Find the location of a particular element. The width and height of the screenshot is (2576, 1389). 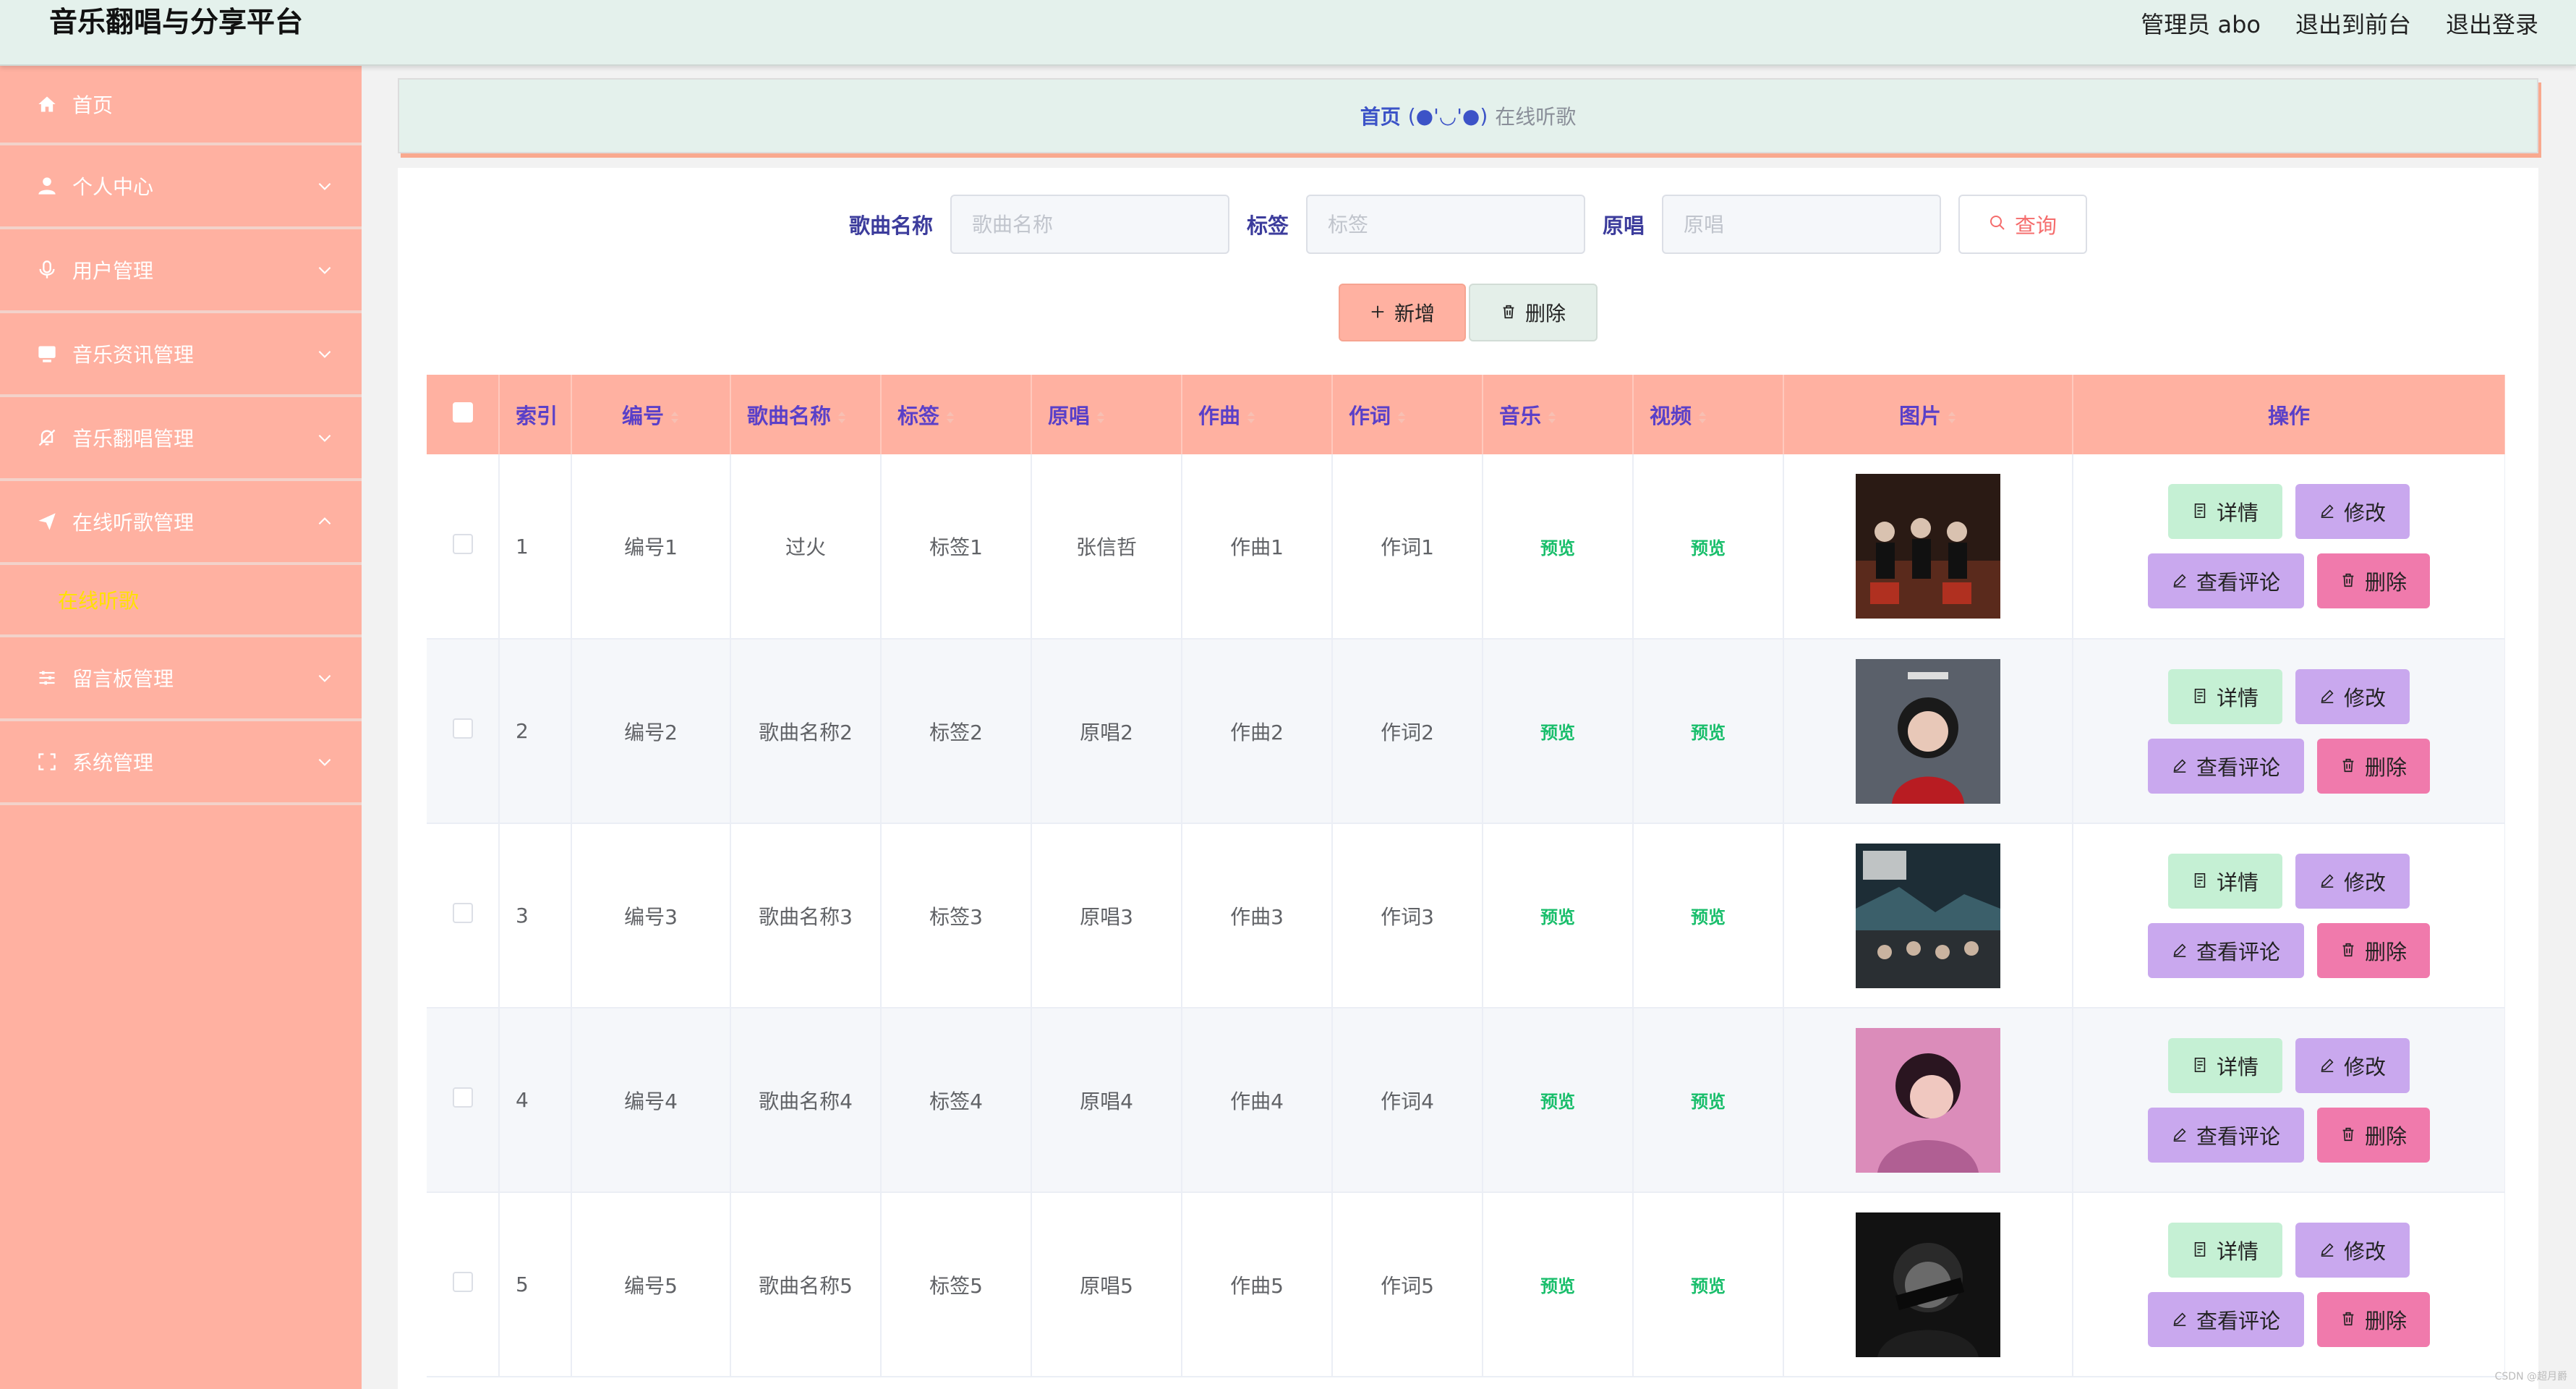

breadcrumb-home: 首页 is located at coordinates (1380, 115).